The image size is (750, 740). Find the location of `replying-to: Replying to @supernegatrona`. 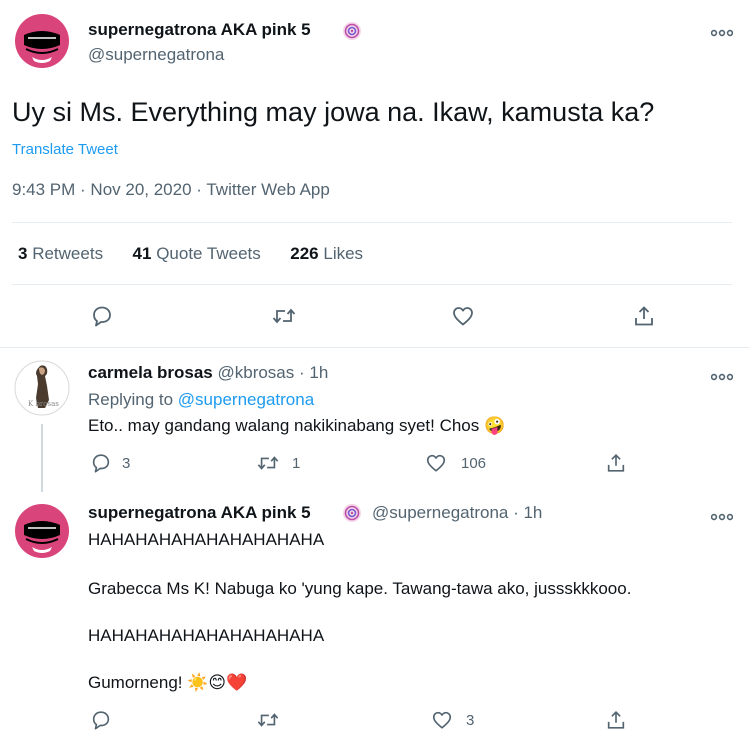

replying-to: Replying to @supernegatrona is located at coordinates (201, 399).